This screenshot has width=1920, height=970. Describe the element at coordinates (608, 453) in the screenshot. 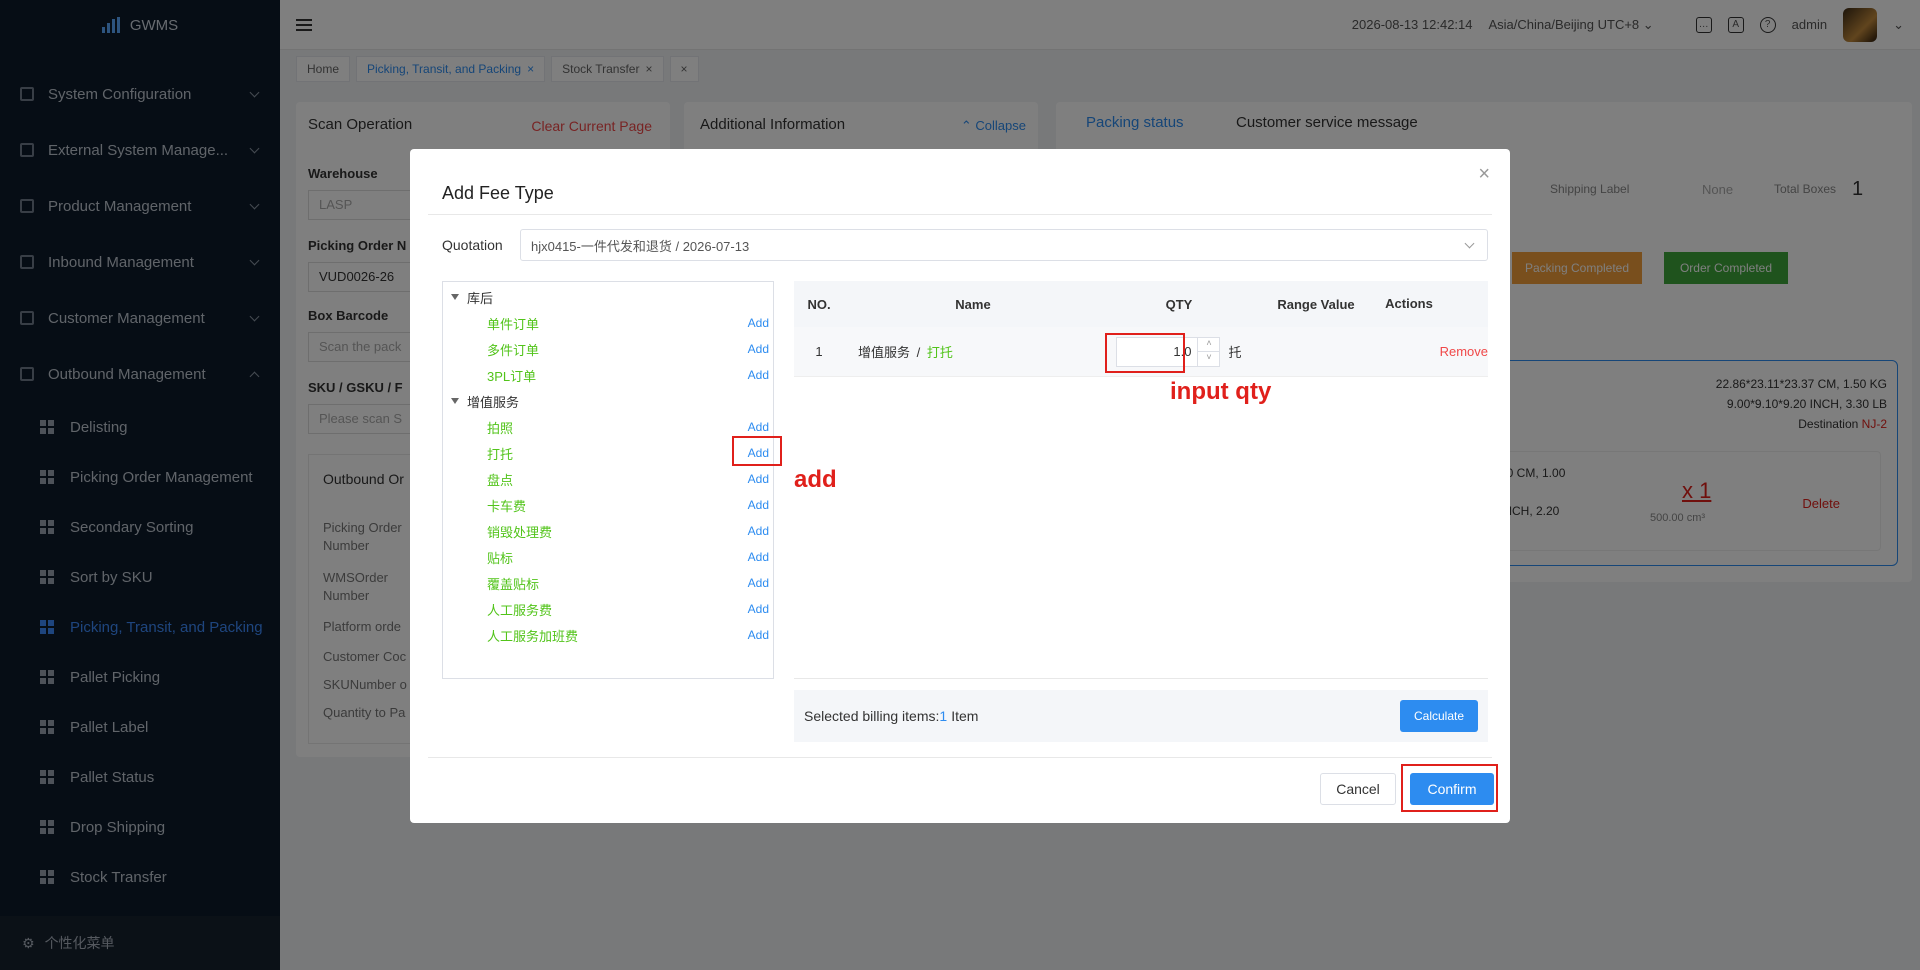

I see `tree-leaf: 打托 Add` at that location.